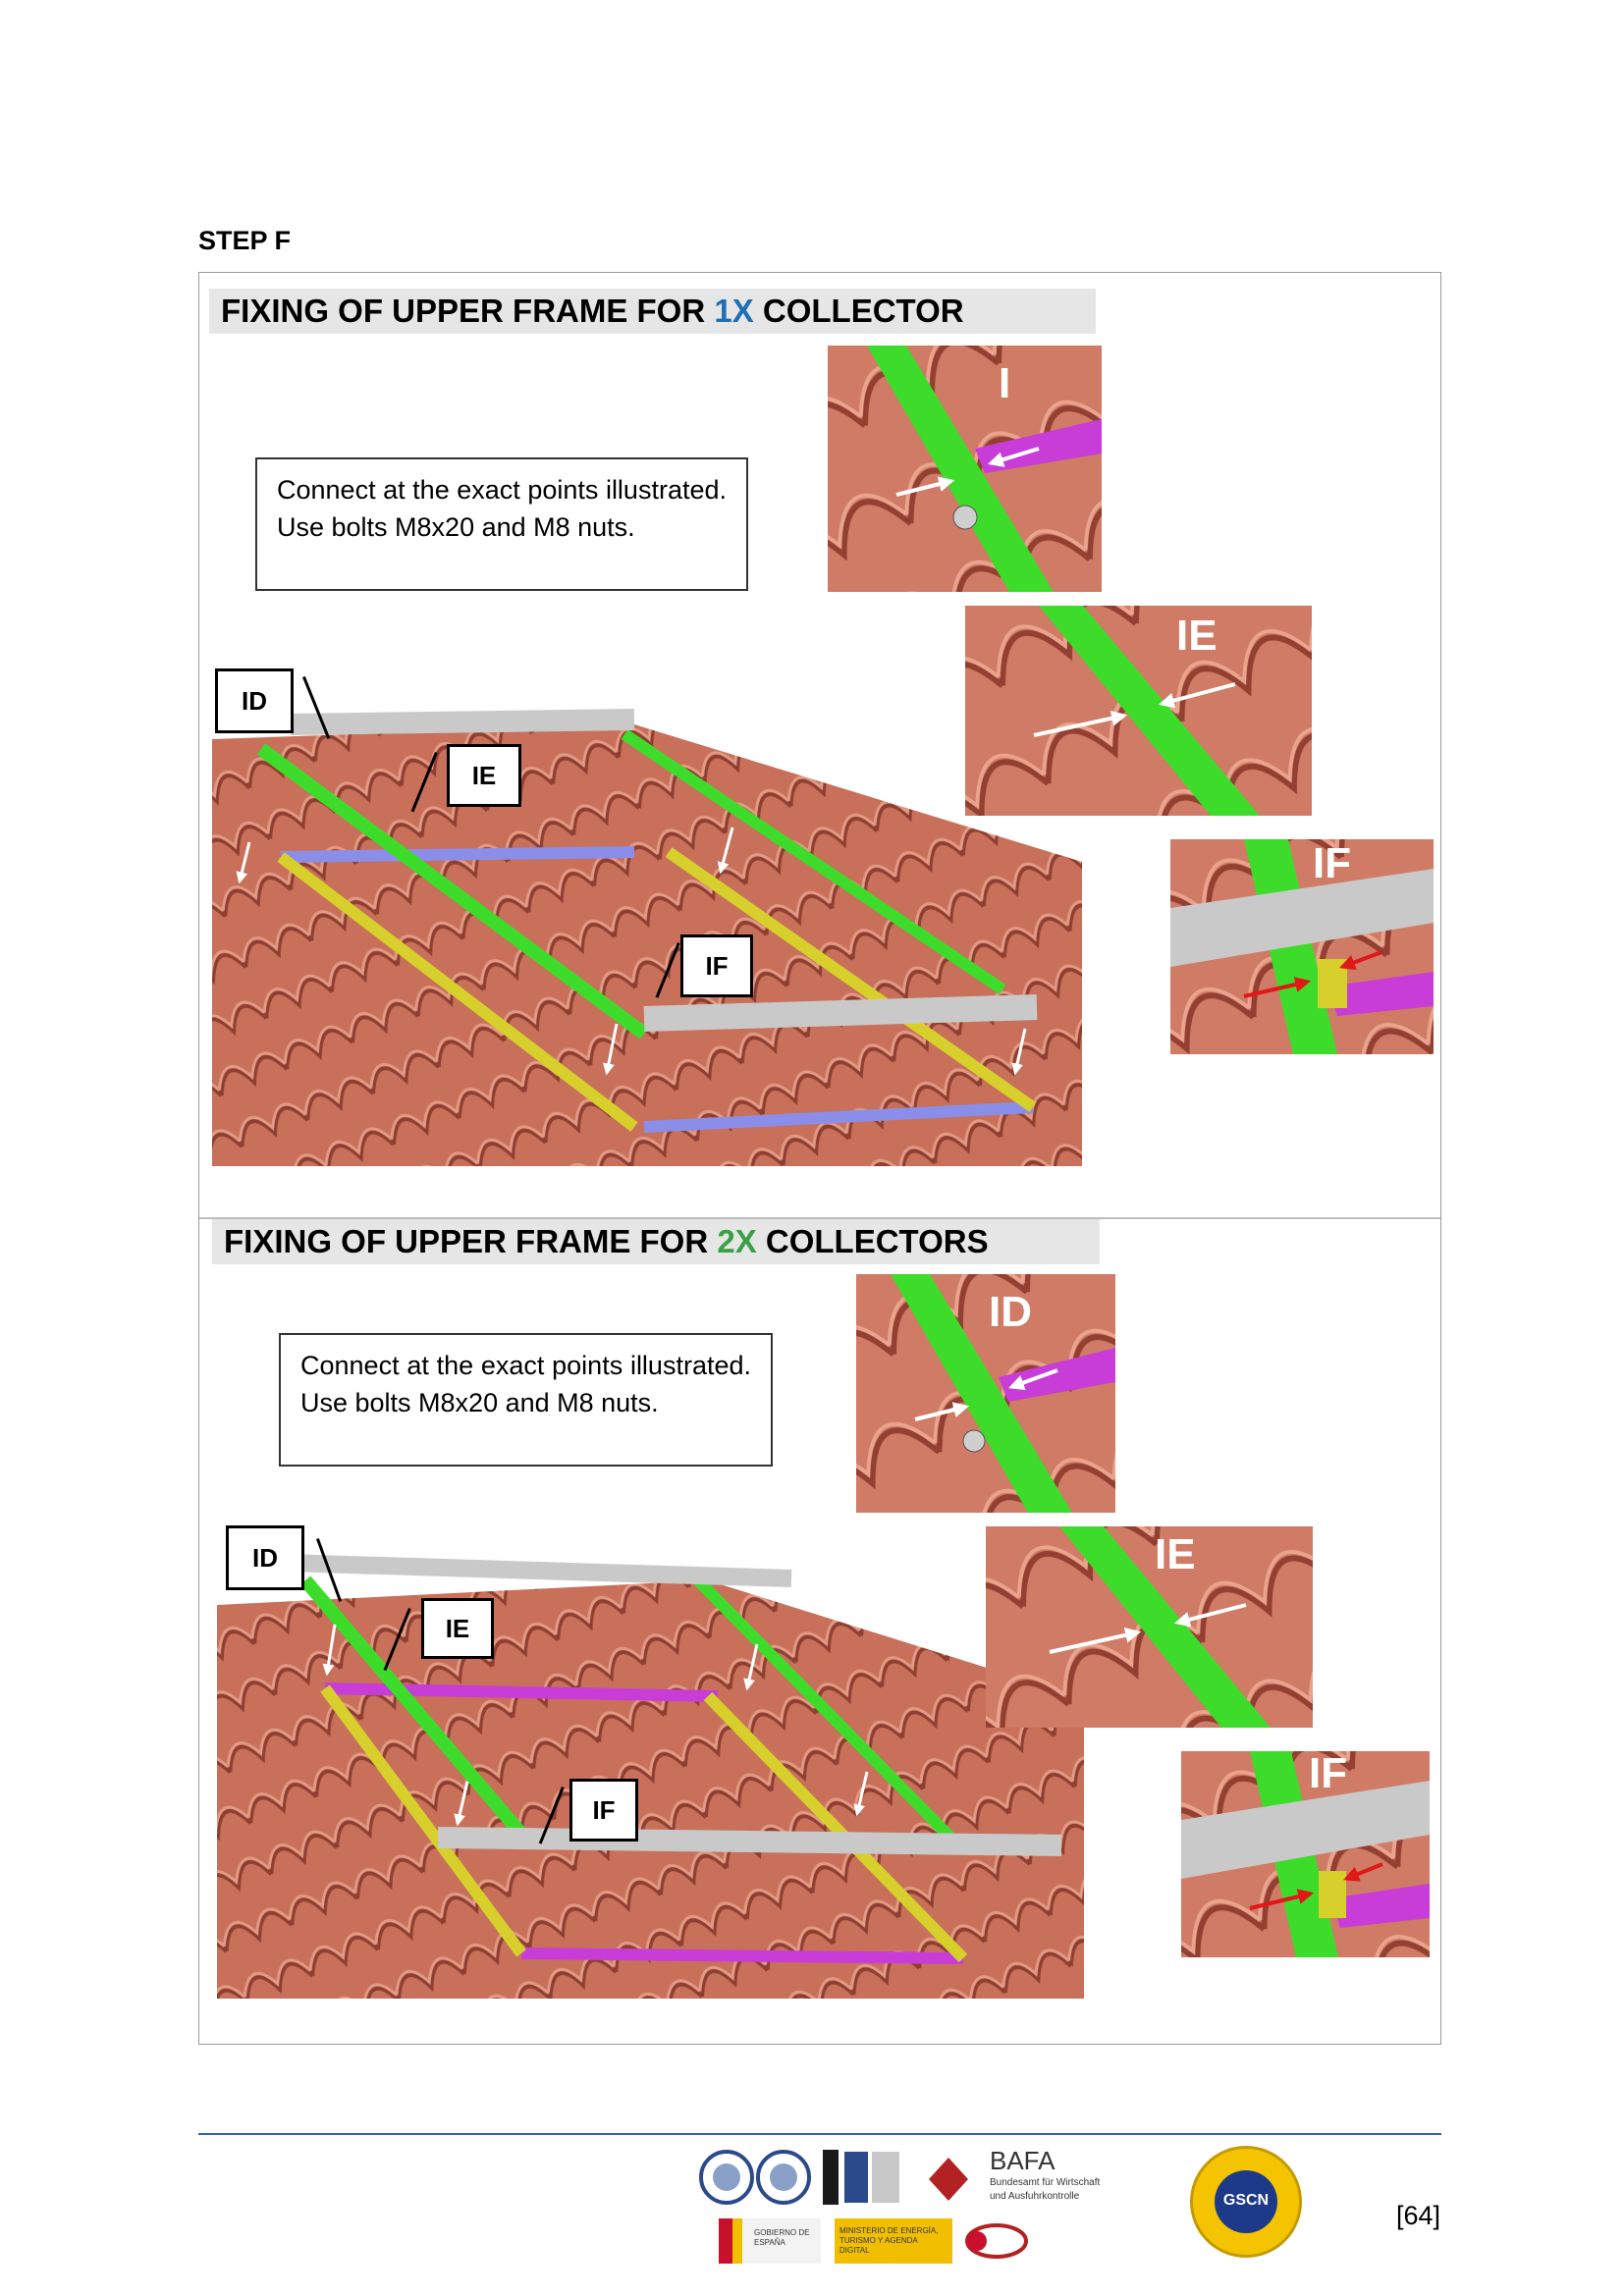  What do you see at coordinates (1197, 636) in the screenshot?
I see `detail-photo-ie-1x-label: IE` at bounding box center [1197, 636].